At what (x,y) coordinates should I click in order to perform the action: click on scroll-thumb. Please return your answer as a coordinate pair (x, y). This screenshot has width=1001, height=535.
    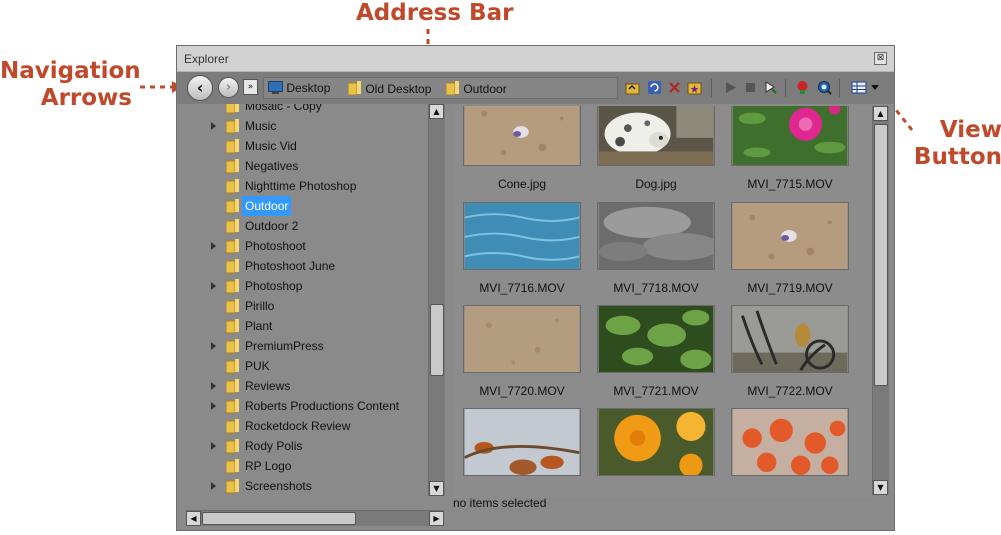
    Looking at the image, I should click on (437, 340).